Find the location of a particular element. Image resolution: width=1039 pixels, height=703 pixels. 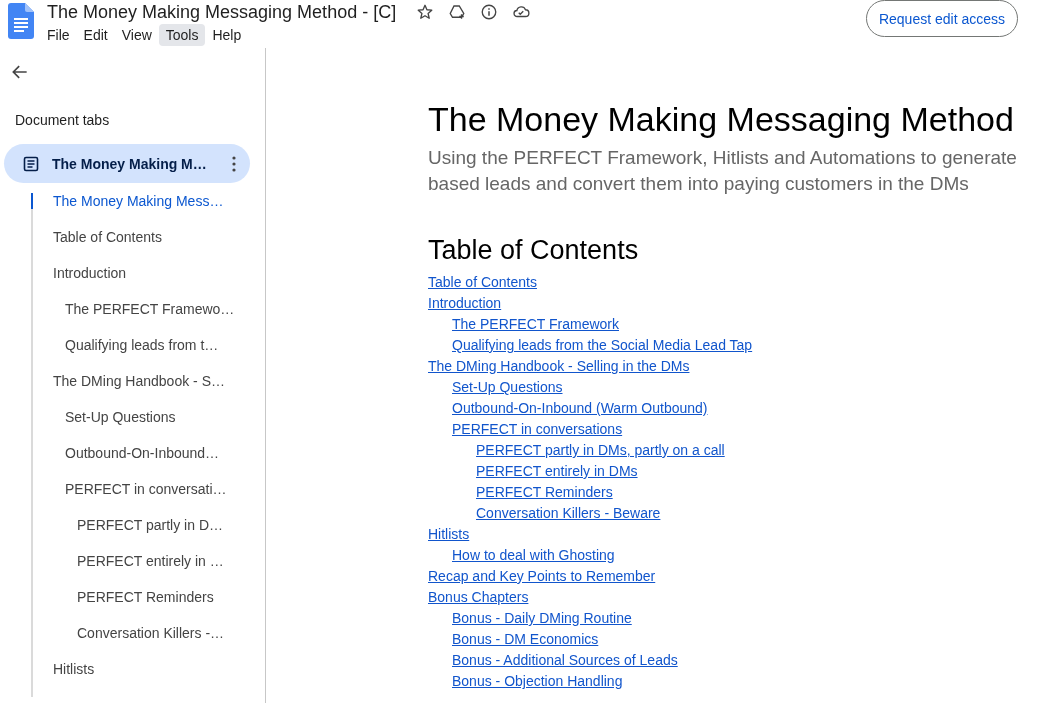

toc-link: PERFECT entirely in DMs is located at coordinates (557, 471).